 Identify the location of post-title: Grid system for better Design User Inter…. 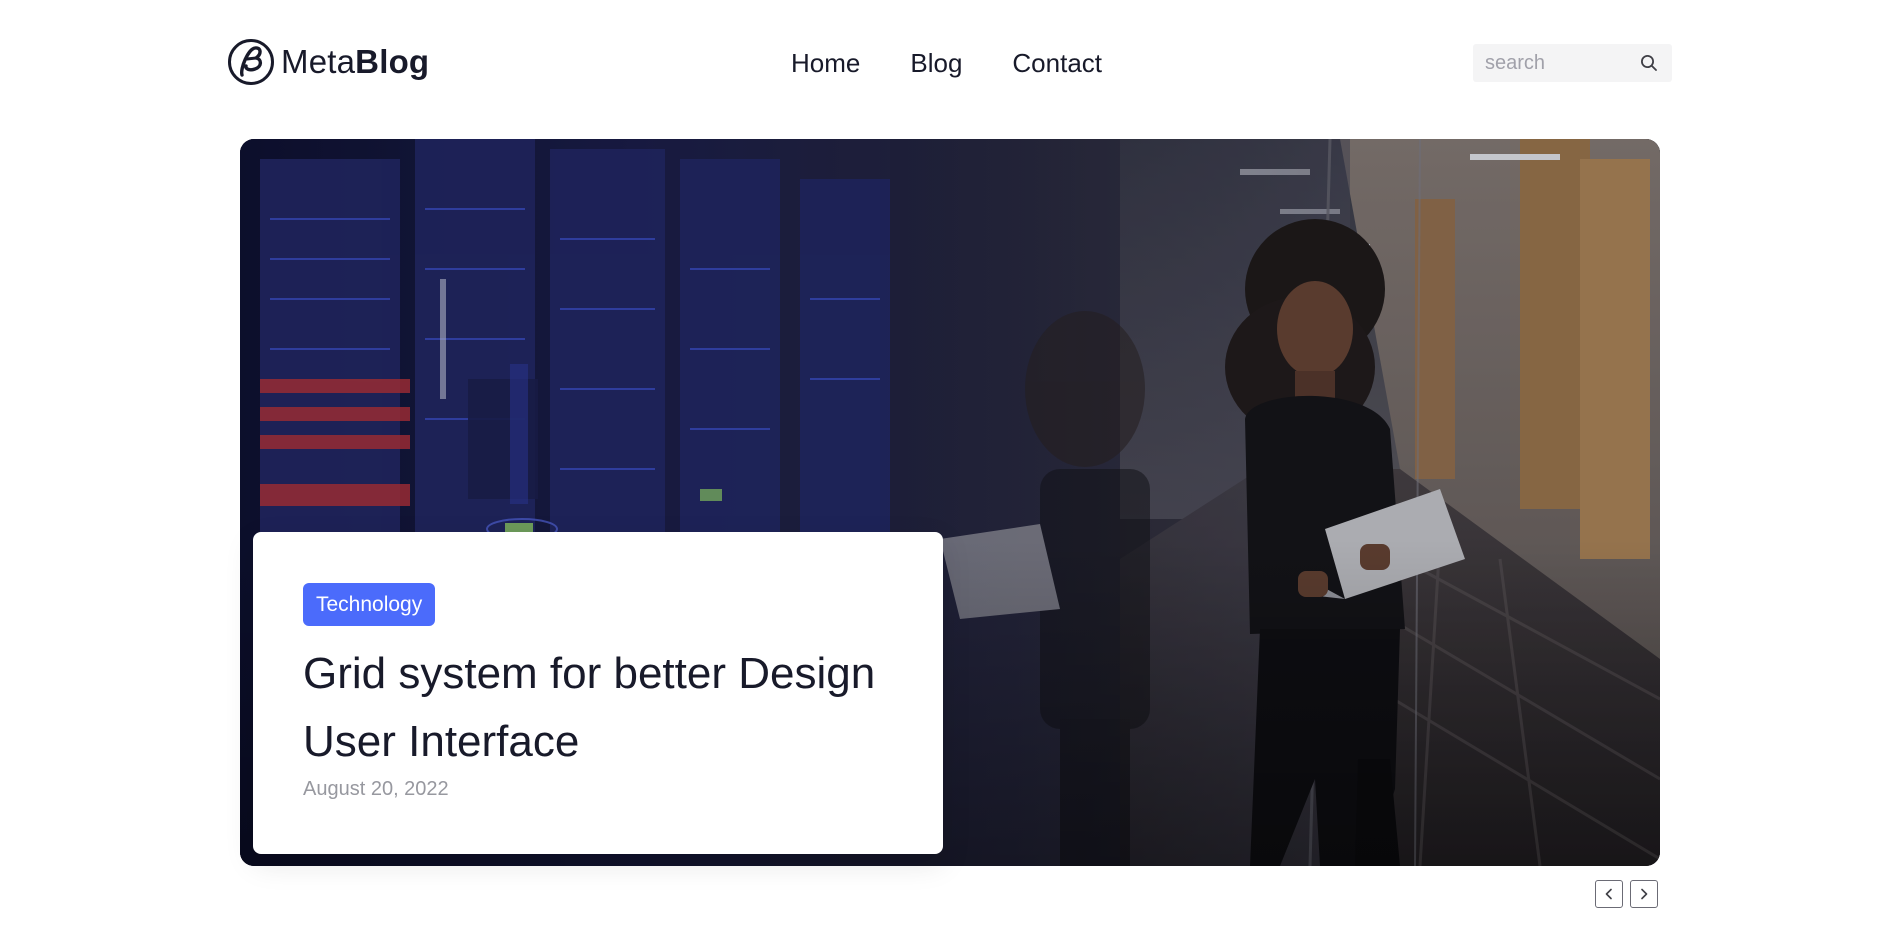
(603, 708).